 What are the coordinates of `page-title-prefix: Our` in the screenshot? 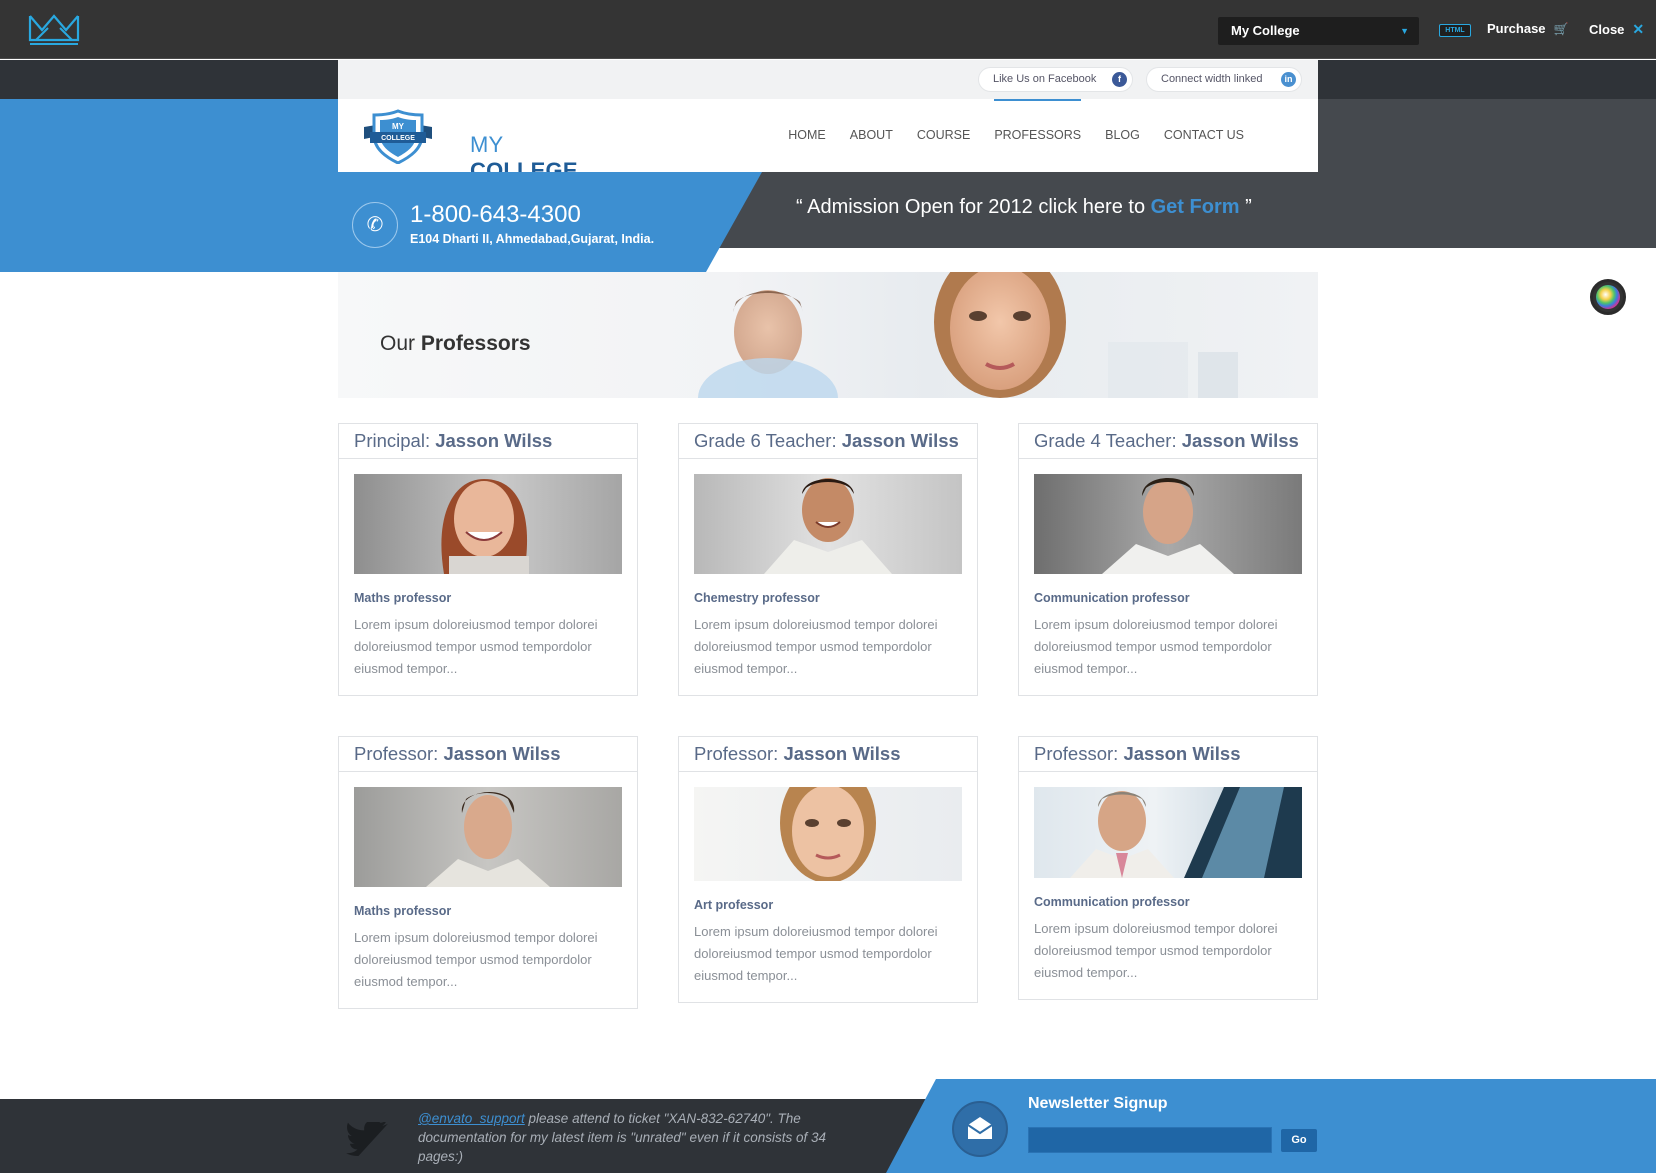 It's located at (398, 343).